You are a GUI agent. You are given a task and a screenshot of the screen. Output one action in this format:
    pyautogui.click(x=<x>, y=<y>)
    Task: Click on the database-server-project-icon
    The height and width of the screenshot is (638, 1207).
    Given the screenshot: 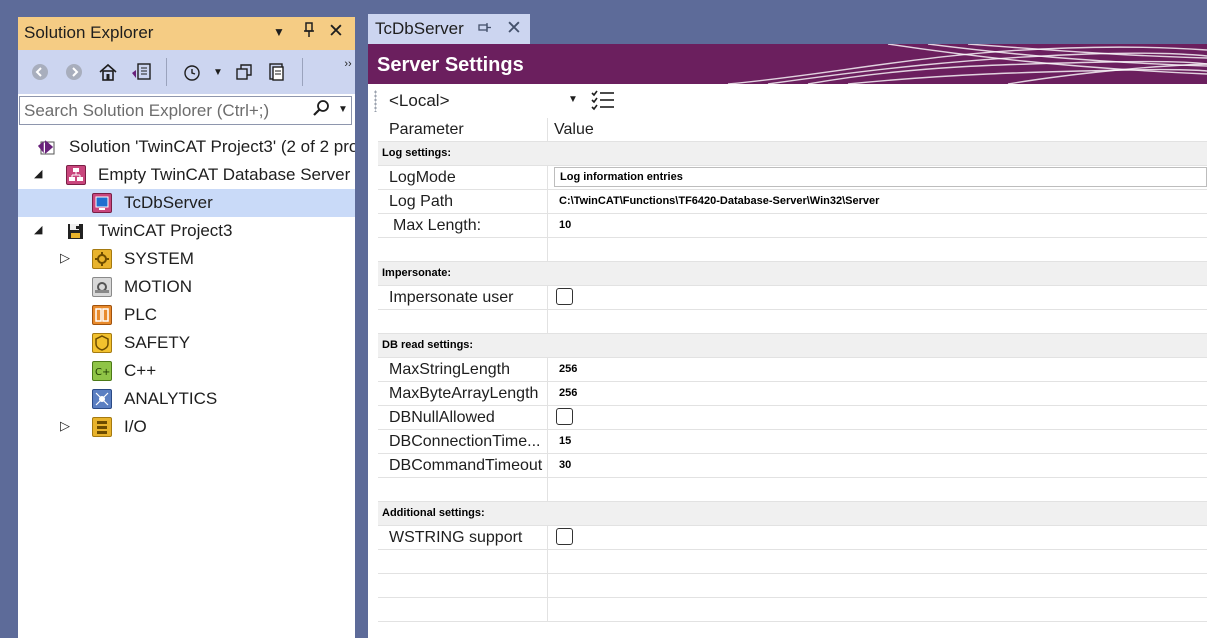 What is the action you would take?
    pyautogui.click(x=76, y=175)
    